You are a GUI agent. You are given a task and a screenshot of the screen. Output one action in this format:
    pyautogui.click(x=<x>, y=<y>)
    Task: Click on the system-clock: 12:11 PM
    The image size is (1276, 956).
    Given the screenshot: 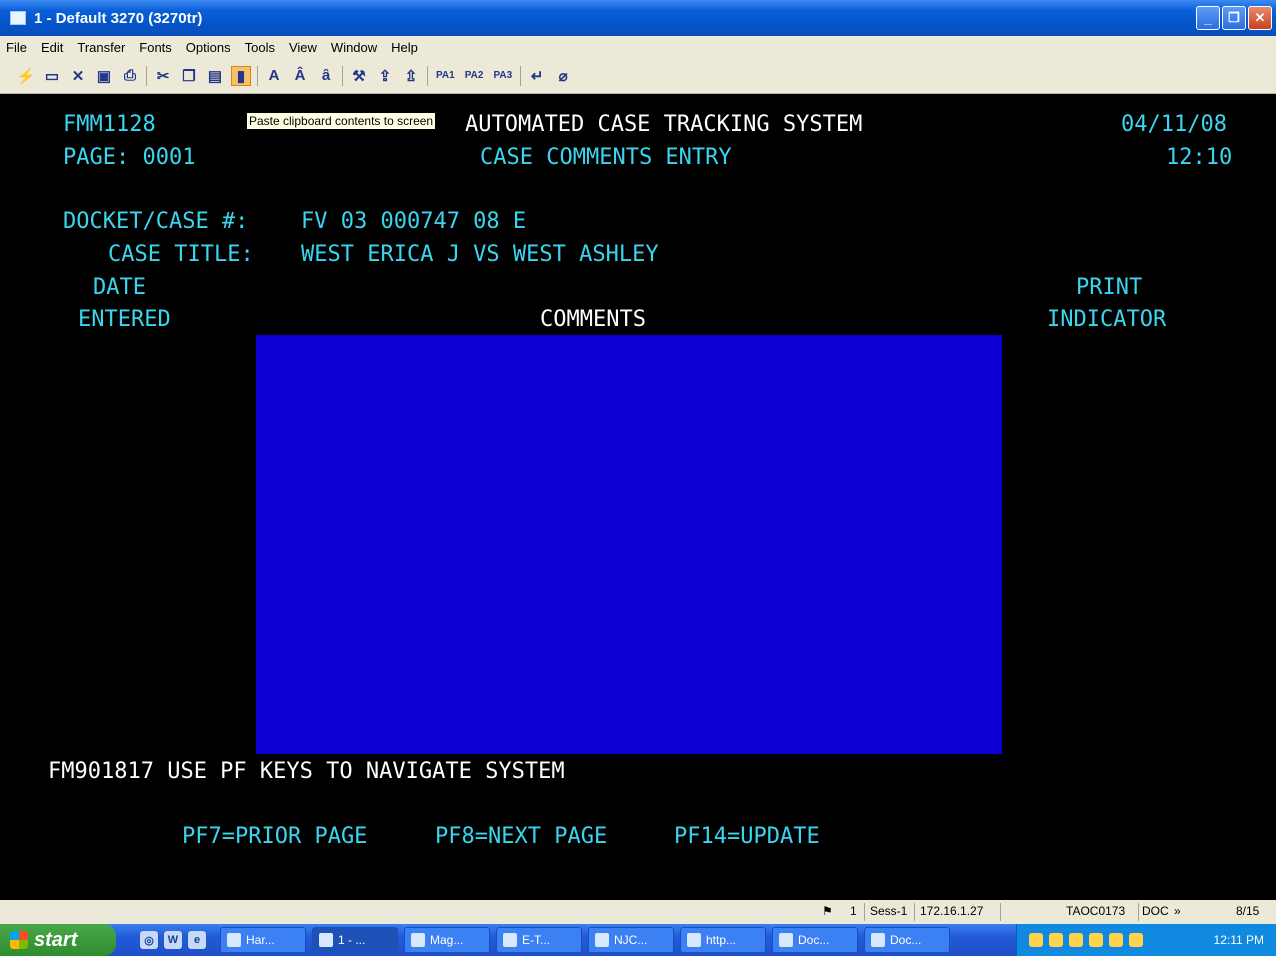 What is the action you would take?
    pyautogui.click(x=1239, y=940)
    